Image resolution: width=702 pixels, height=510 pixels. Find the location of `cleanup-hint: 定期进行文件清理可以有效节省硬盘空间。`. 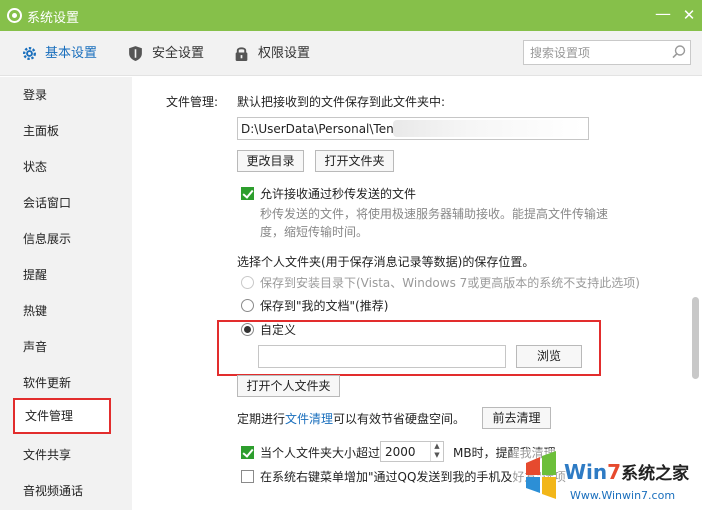

cleanup-hint: 定期进行文件清理可以有效节省硬盘空间。 is located at coordinates (351, 418).